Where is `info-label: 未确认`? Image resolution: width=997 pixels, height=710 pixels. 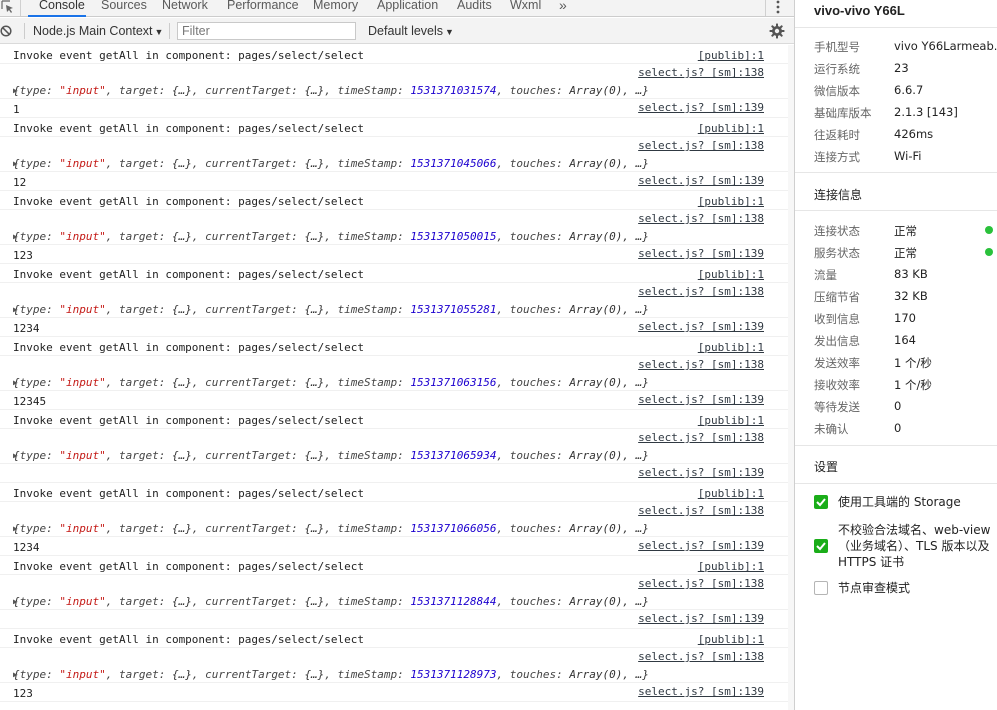
info-label: 未确认 is located at coordinates (831, 429).